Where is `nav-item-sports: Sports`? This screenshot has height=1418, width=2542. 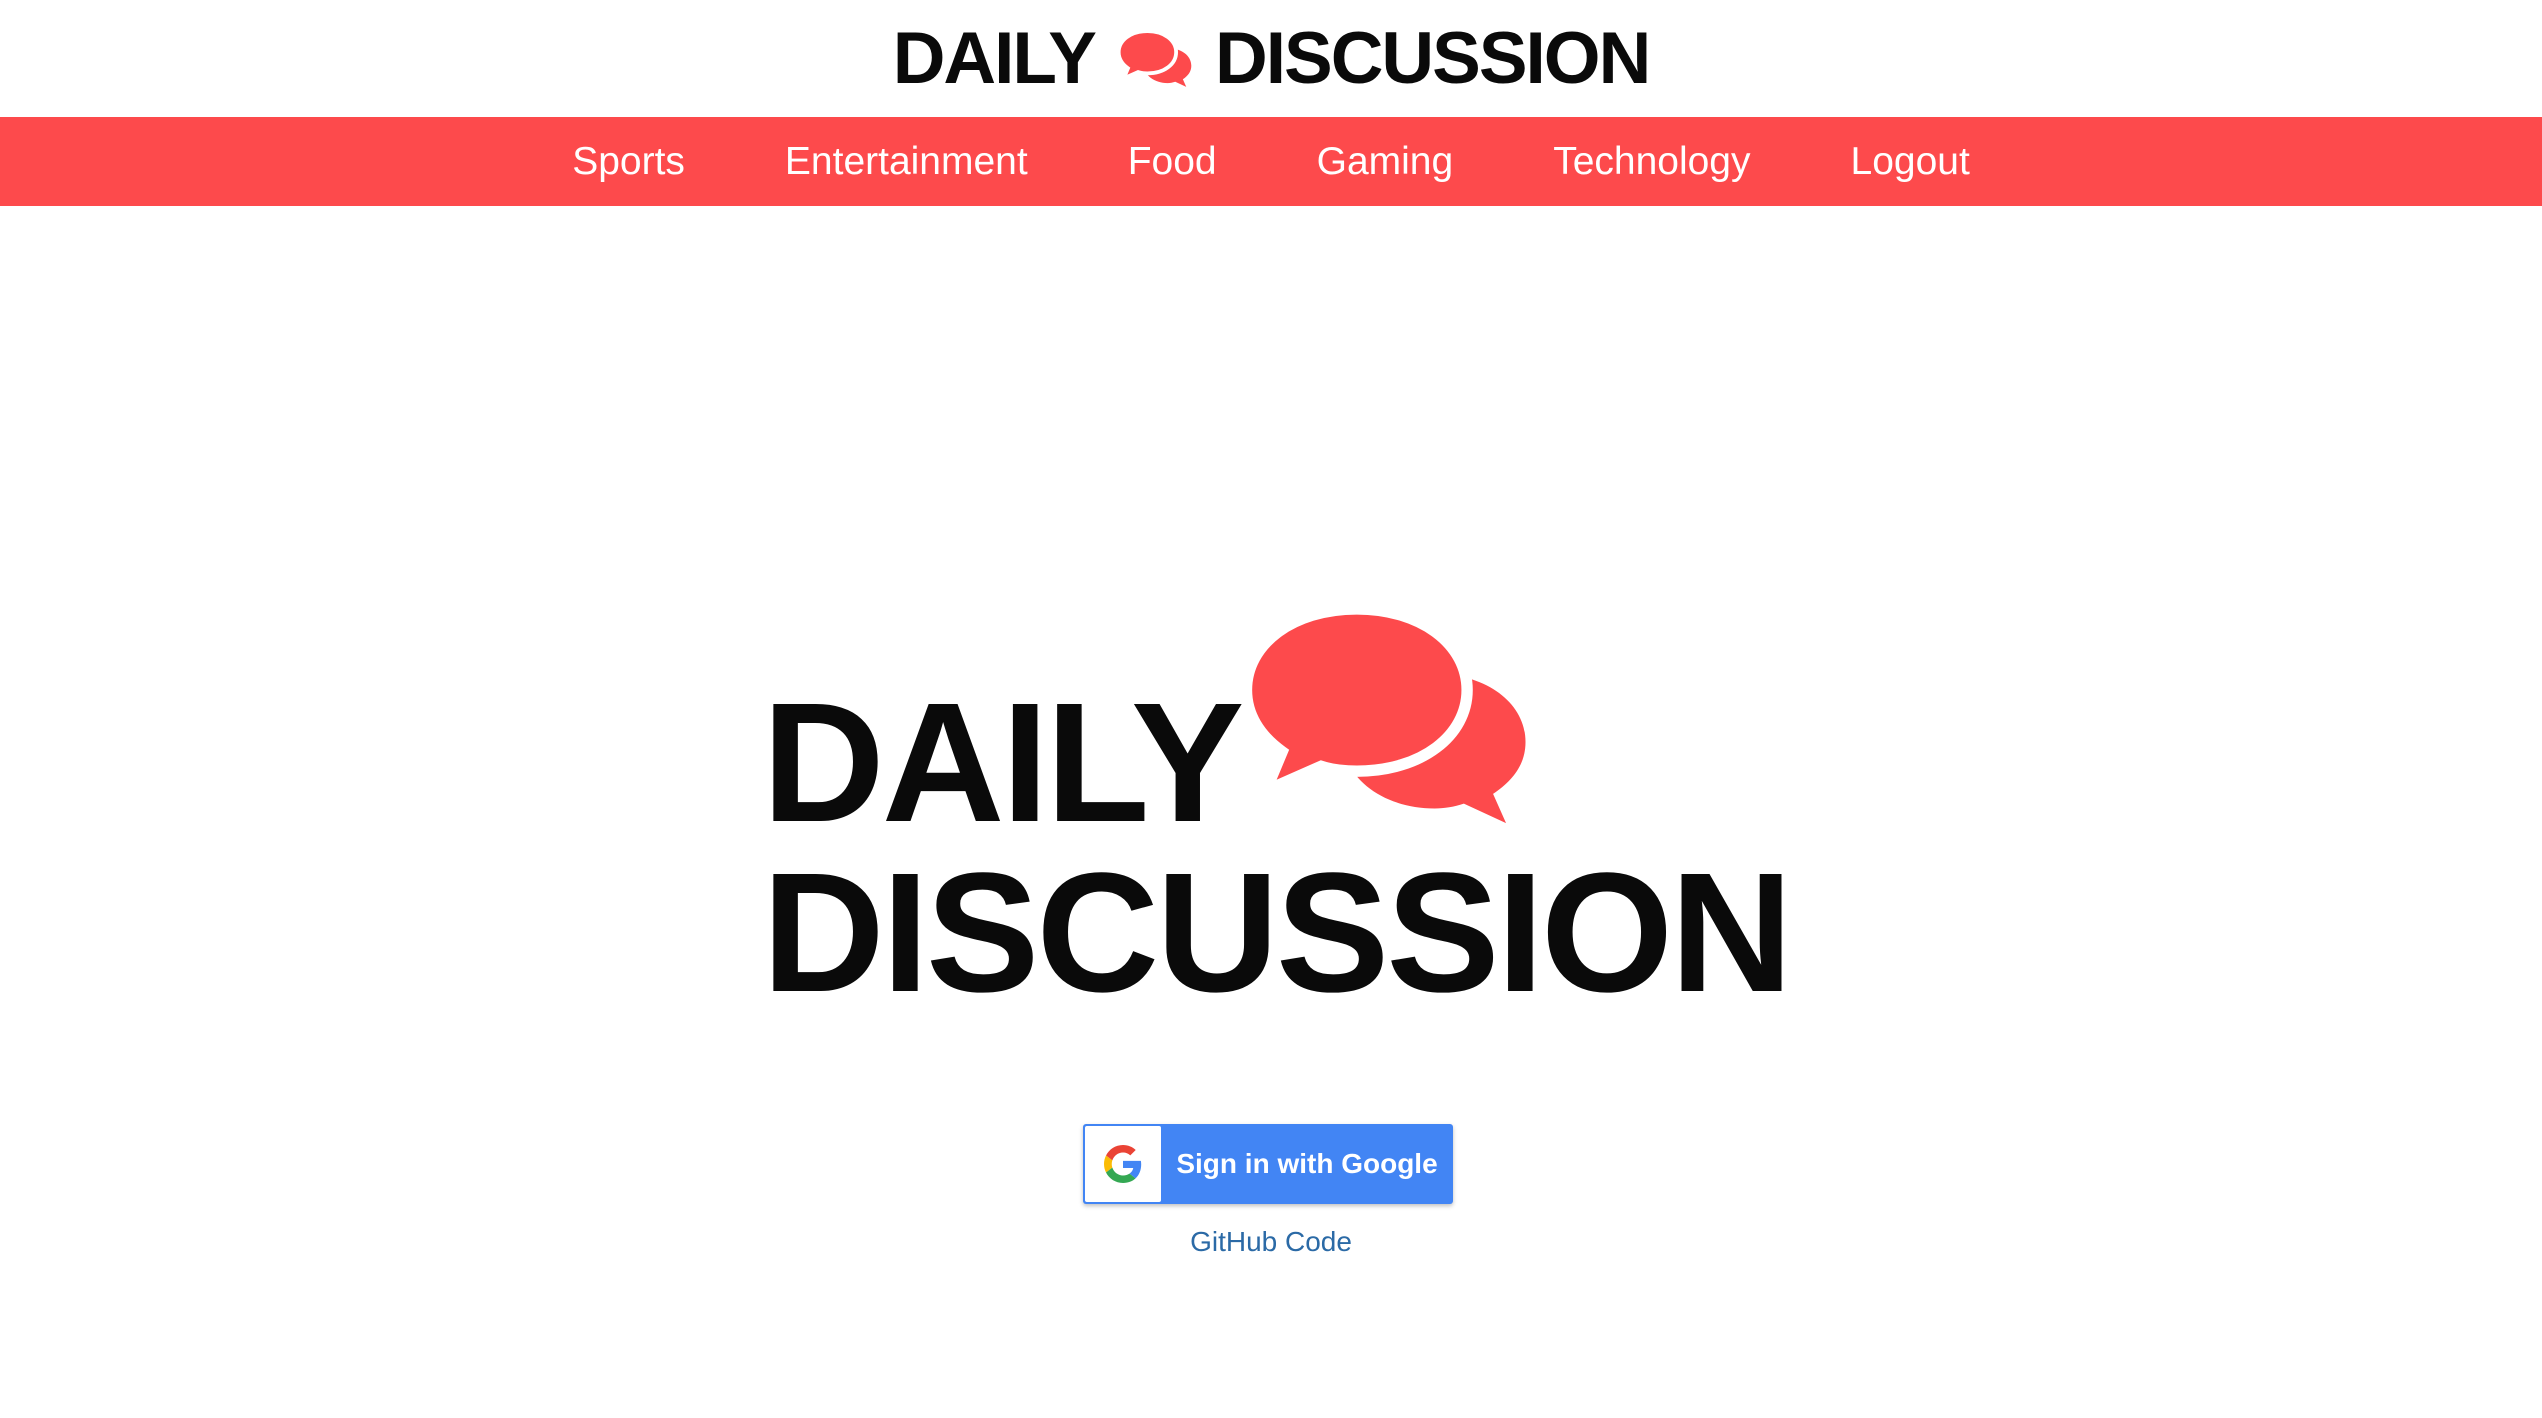
nav-item-sports: Sports is located at coordinates (628, 162).